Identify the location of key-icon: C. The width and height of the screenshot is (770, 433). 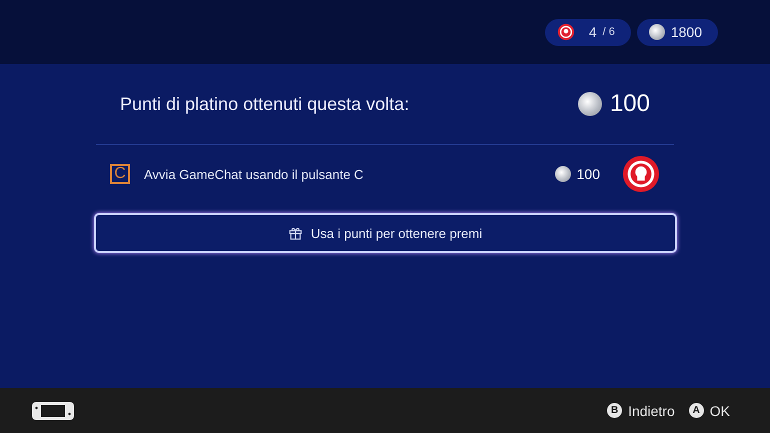
(120, 174).